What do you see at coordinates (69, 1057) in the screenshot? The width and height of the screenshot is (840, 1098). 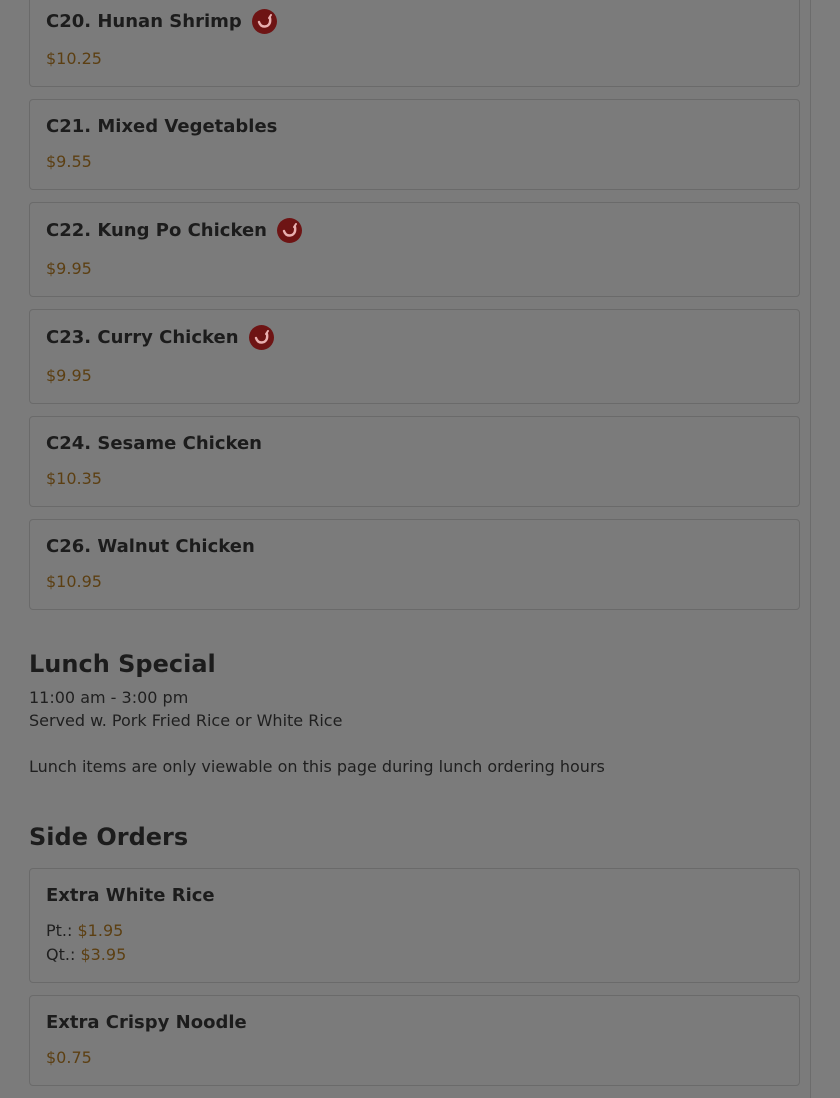 I see `menu-item-price: $0.75` at bounding box center [69, 1057].